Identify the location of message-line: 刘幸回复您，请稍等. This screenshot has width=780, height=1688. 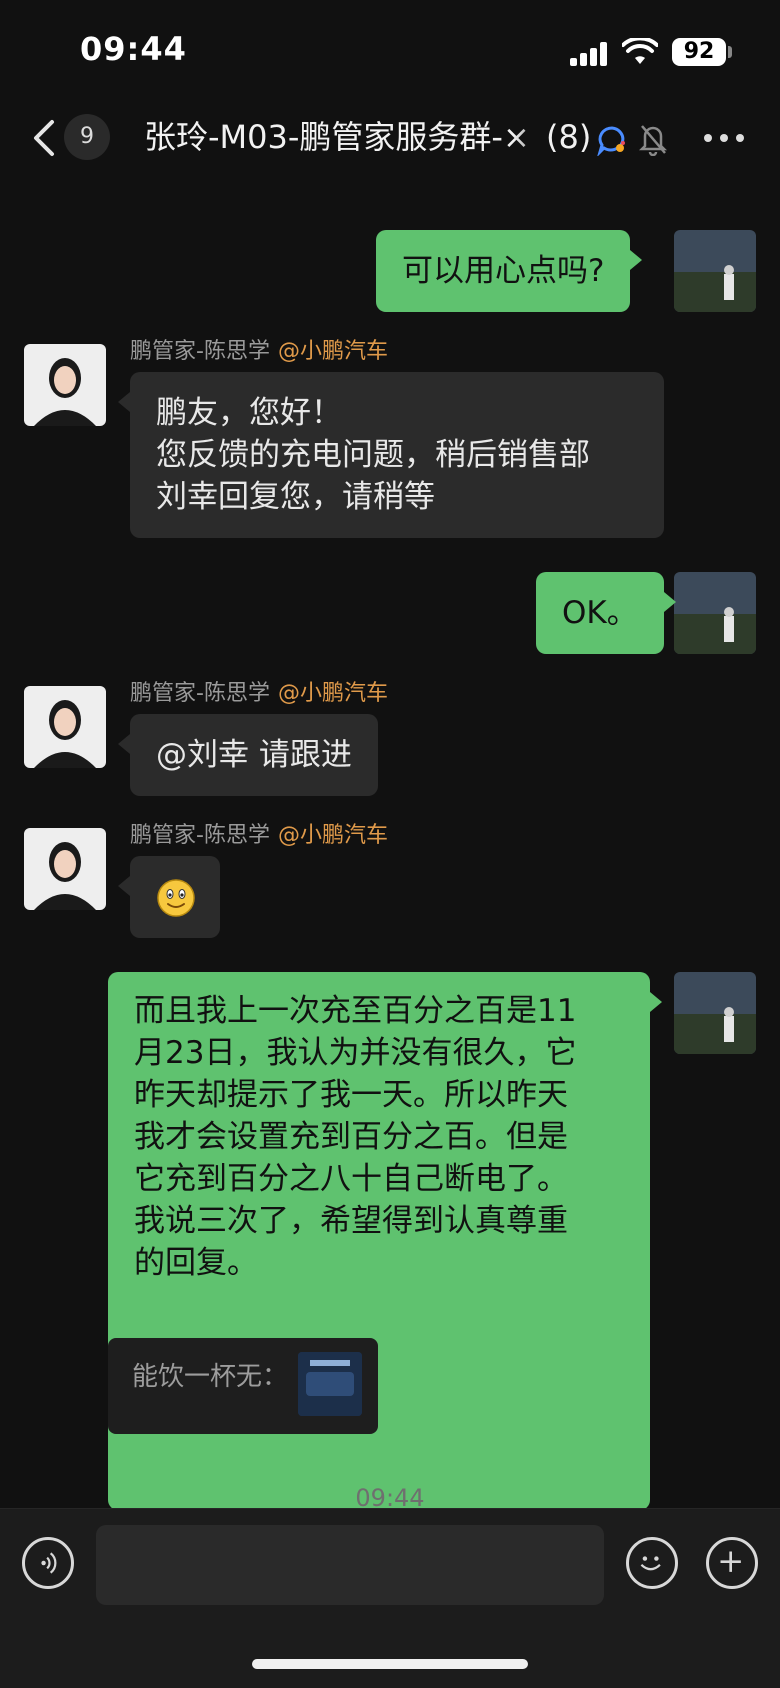
(295, 497).